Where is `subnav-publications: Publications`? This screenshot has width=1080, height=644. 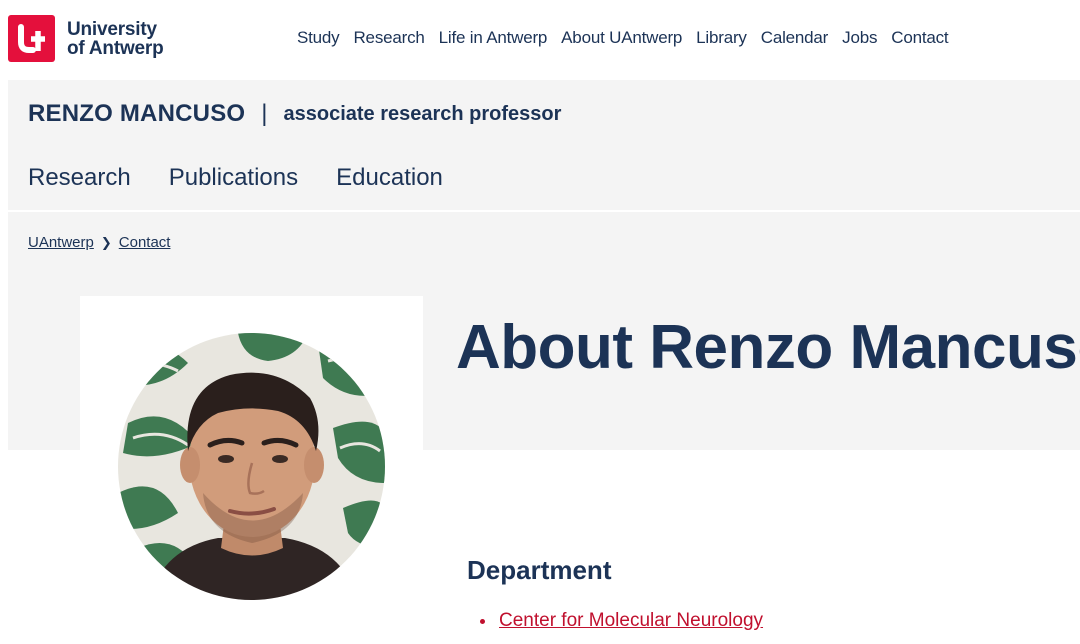
subnav-publications: Publications is located at coordinates (233, 178).